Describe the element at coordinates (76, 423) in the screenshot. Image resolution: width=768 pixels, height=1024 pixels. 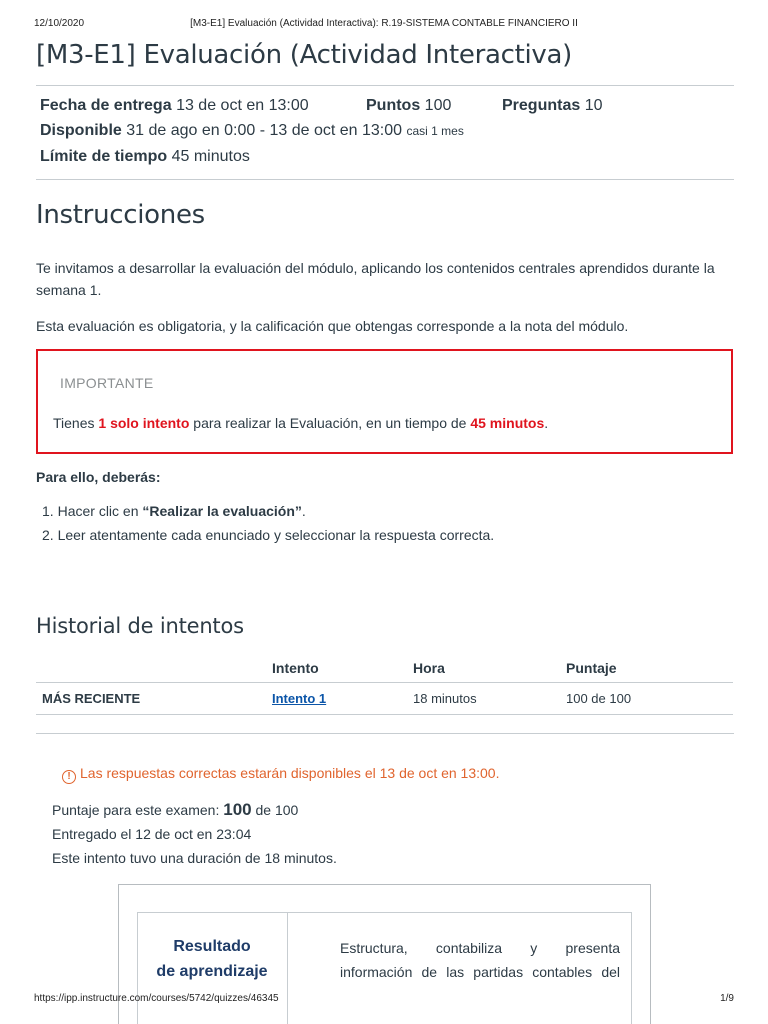
I see `important-text-pre: Tienes` at that location.